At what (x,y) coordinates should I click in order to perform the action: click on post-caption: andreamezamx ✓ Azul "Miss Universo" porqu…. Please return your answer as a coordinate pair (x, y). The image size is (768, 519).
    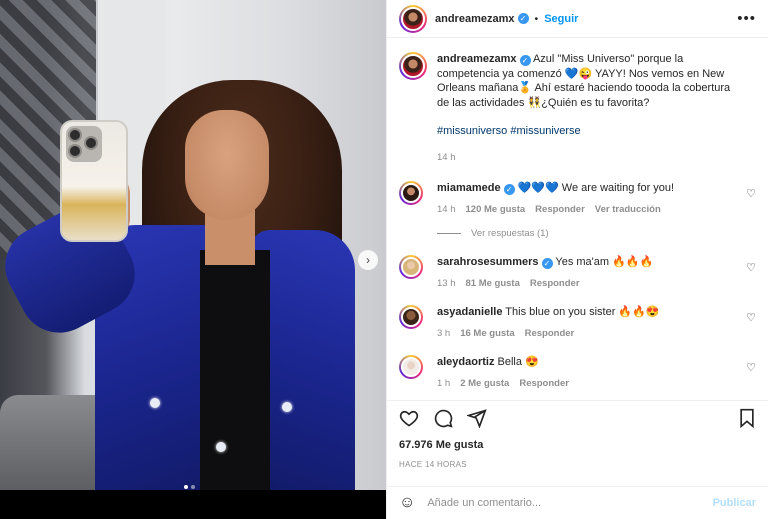
    Looking at the image, I should click on (577, 108).